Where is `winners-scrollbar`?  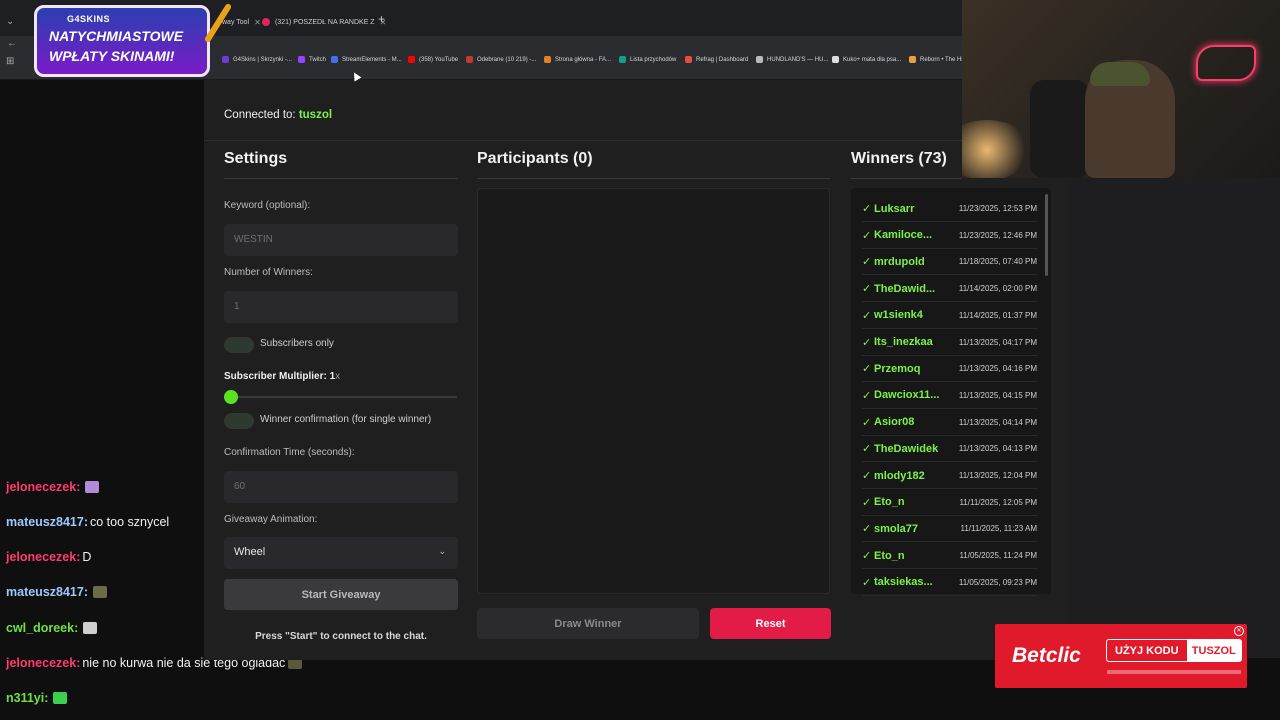
winners-scrollbar is located at coordinates (1046, 235).